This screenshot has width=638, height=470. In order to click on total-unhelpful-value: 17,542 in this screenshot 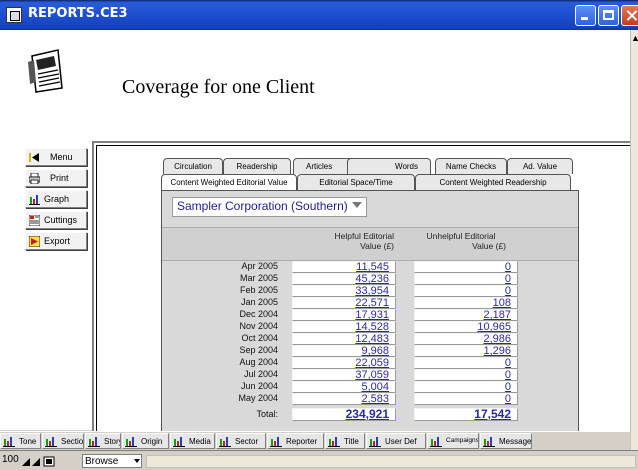, I will do `click(466, 414)`.